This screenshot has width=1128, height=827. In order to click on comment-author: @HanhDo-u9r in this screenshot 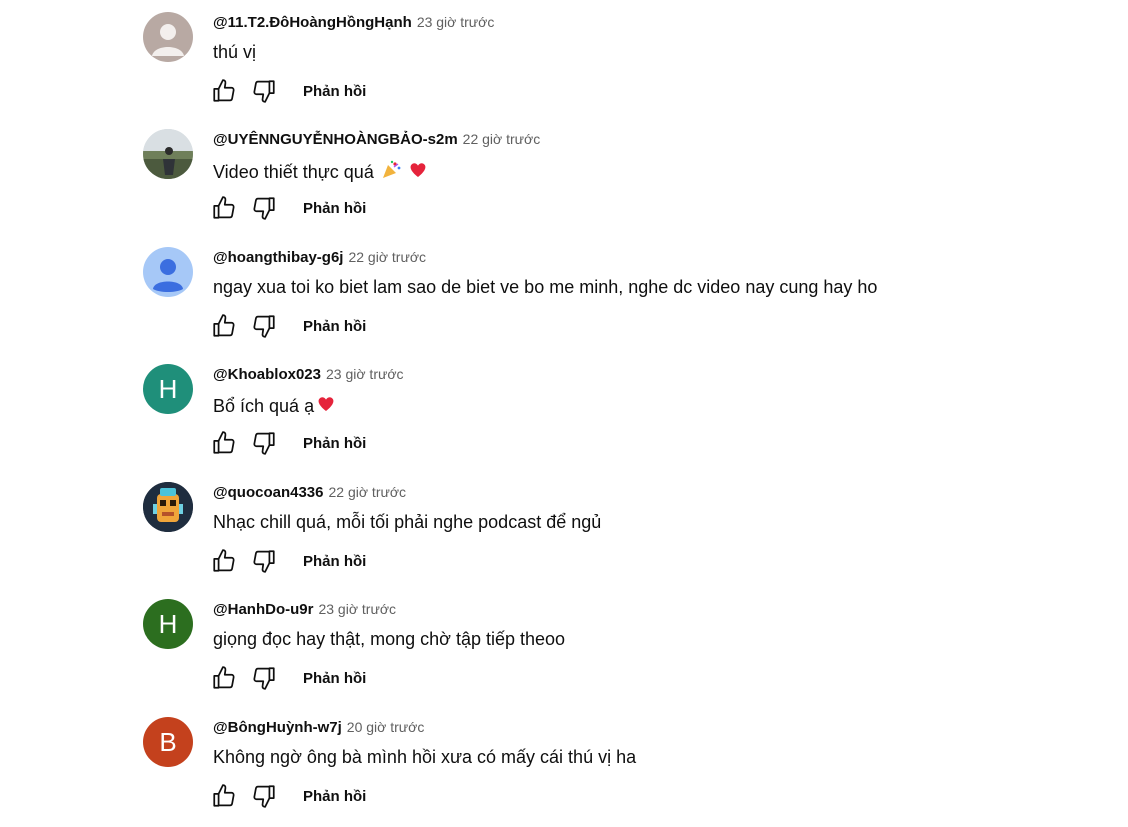, I will do `click(263, 609)`.